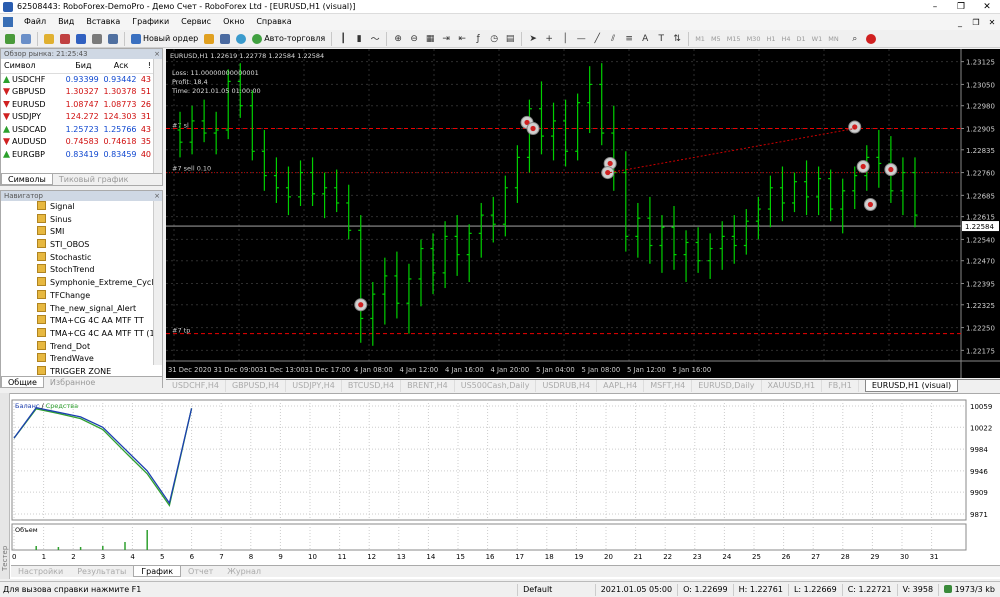 The image size is (1000, 597). What do you see at coordinates (95, 232) in the screenshot?
I see `navigator-item: SMI` at bounding box center [95, 232].